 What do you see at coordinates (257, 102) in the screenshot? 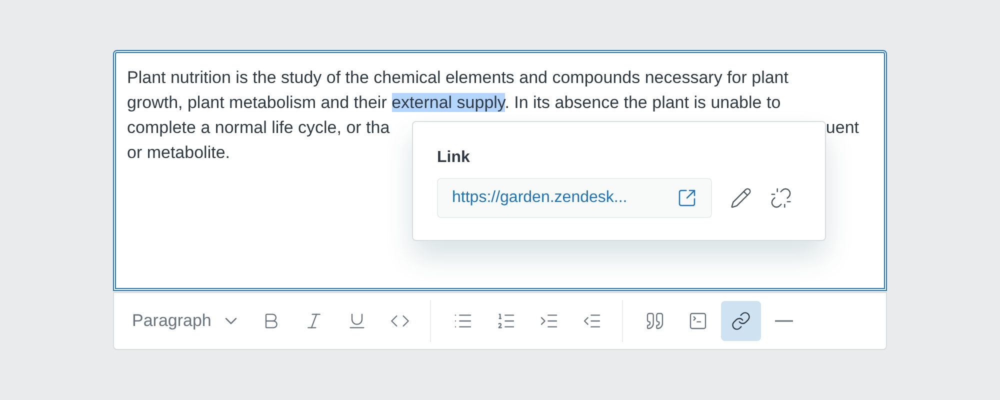
I see `paragraph-text: growth, plant metabolism and their` at bounding box center [257, 102].